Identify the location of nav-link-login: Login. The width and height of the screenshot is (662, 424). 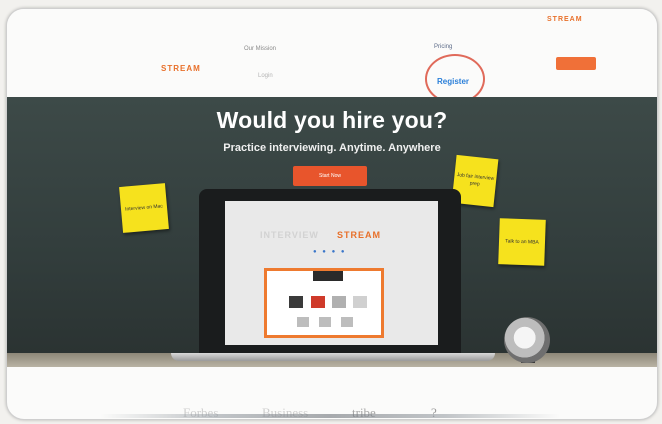
(265, 76).